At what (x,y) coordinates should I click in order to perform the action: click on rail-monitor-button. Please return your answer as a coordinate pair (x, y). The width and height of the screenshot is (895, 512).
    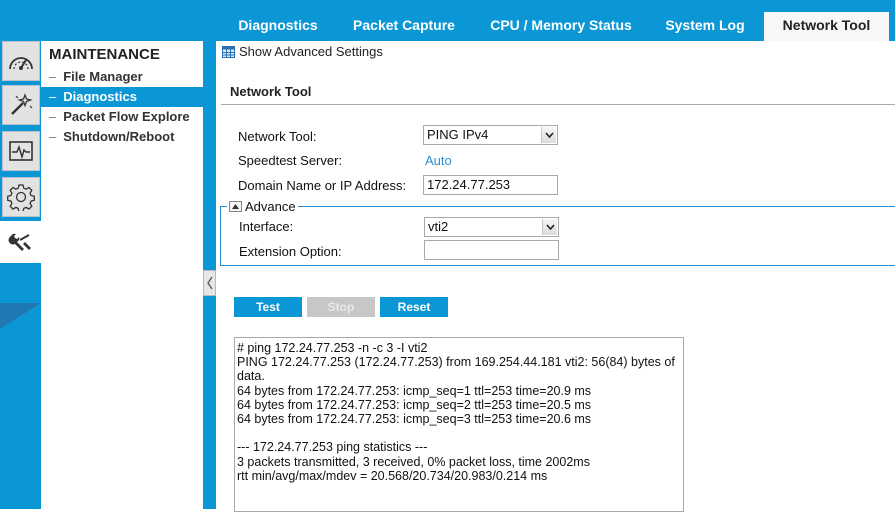
    Looking at the image, I should click on (21, 151).